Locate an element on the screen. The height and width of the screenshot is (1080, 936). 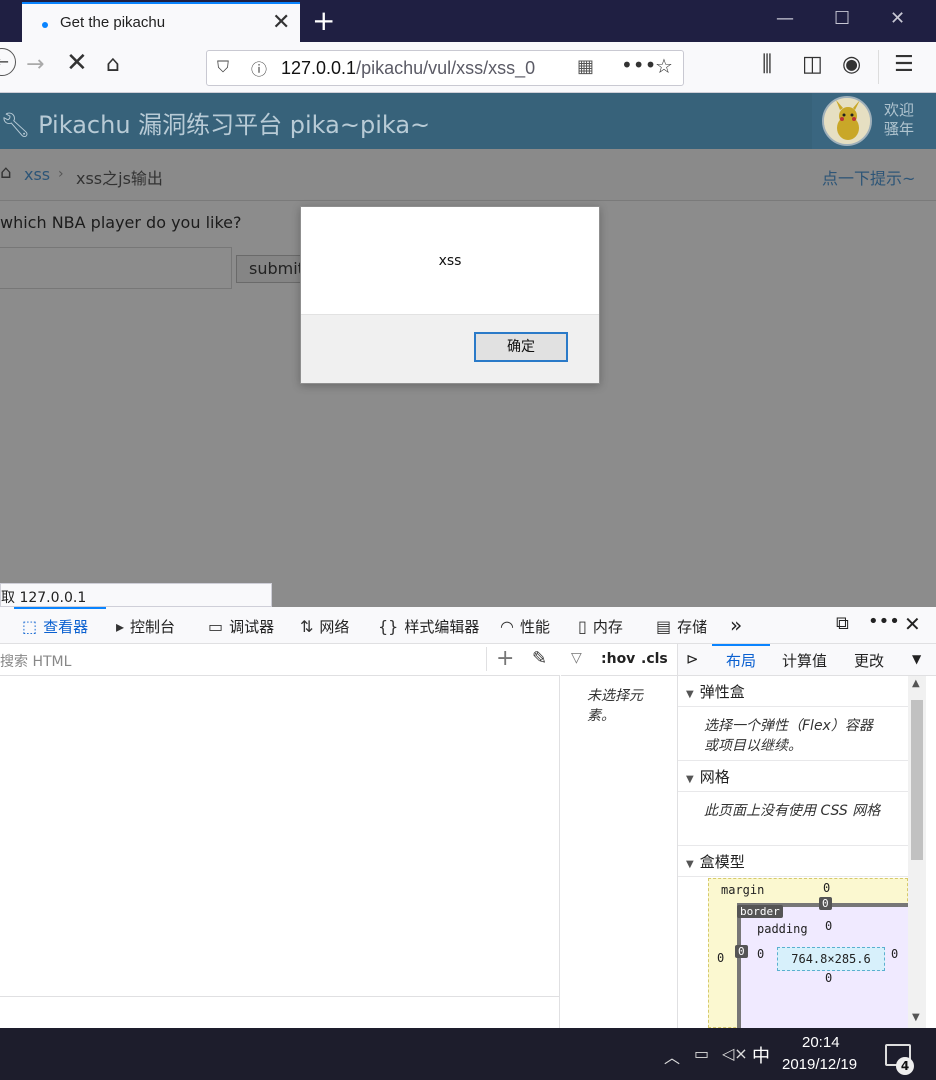
memory-icon: ▯ is located at coordinates (582, 626).